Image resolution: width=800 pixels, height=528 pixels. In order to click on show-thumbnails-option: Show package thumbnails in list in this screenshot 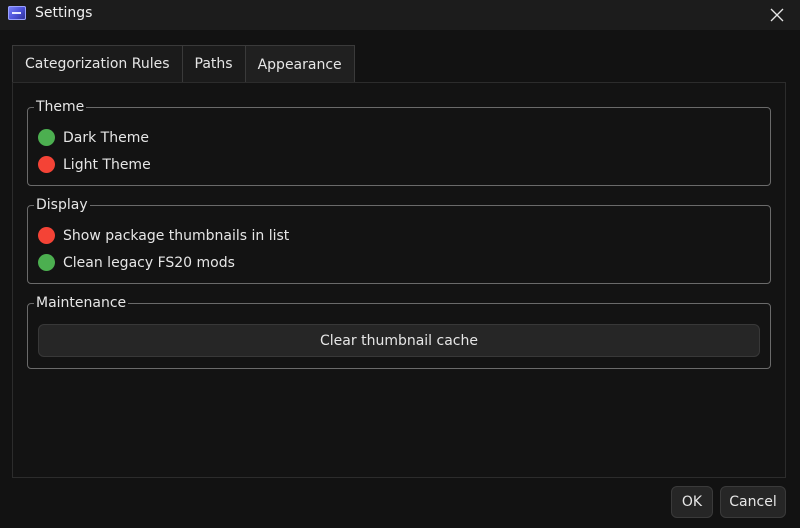, I will do `click(163, 235)`.